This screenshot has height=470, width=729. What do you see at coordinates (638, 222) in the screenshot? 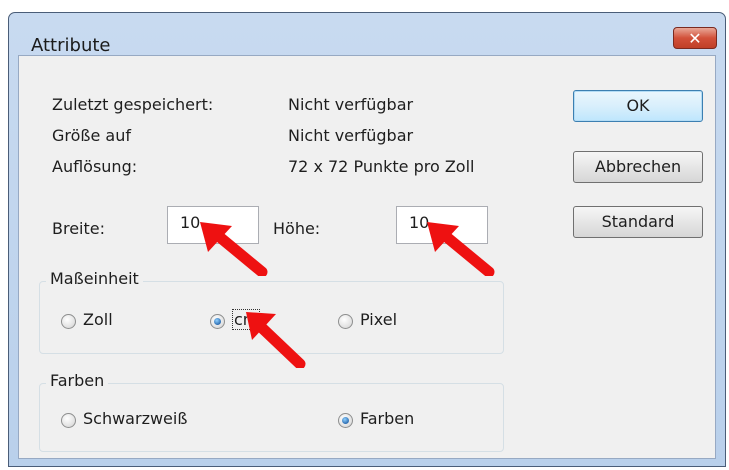
I see `default-button: Standard` at bounding box center [638, 222].